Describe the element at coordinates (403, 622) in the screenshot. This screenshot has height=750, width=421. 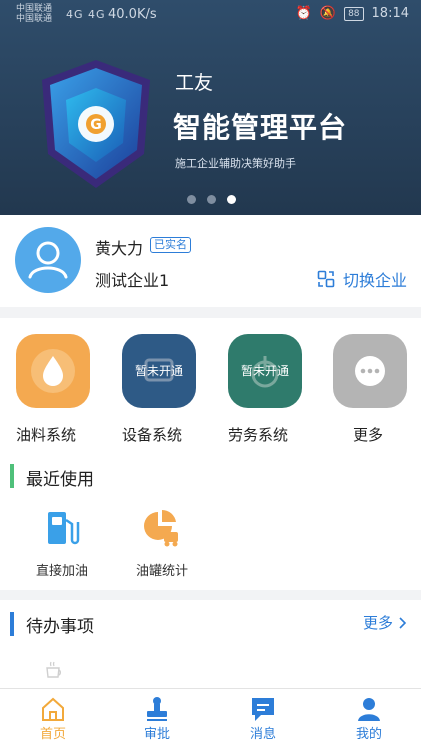
I see `chevron-right-icon` at that location.